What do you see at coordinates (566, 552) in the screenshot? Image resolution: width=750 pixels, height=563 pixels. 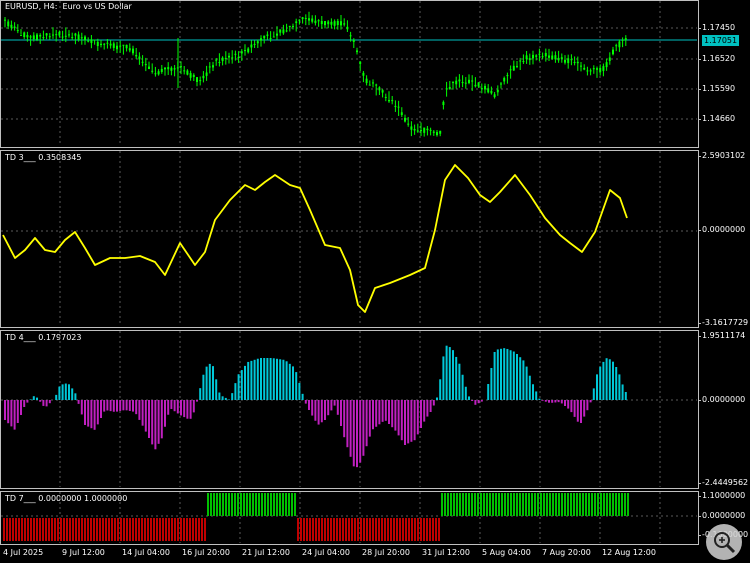 I see `date-tick: 7 Aug 20:00` at bounding box center [566, 552].